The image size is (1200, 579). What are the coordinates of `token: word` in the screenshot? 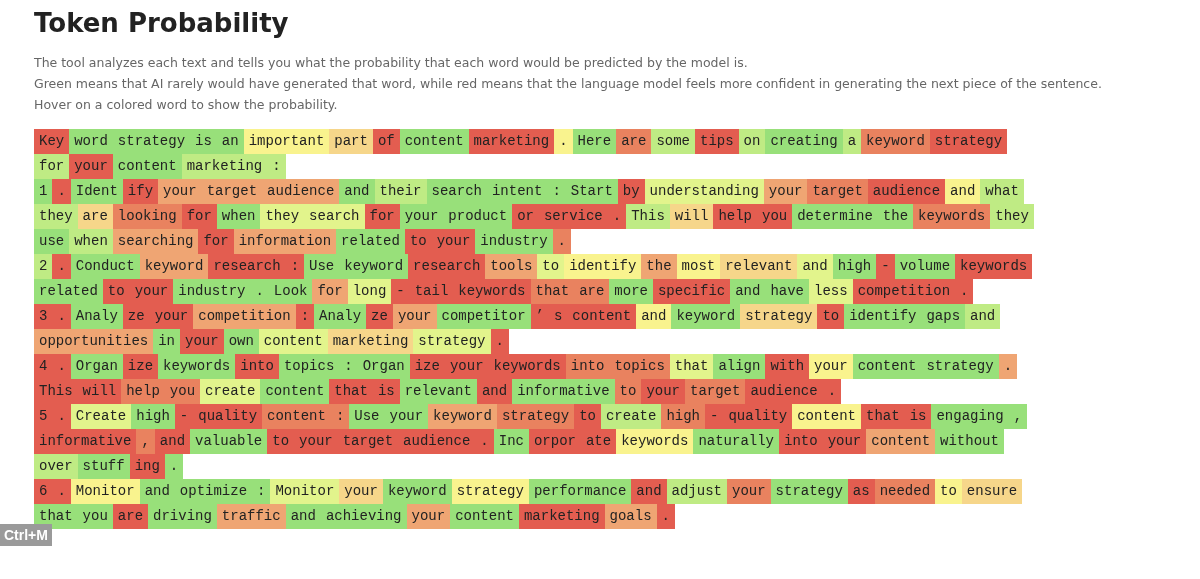 It's located at (91, 141).